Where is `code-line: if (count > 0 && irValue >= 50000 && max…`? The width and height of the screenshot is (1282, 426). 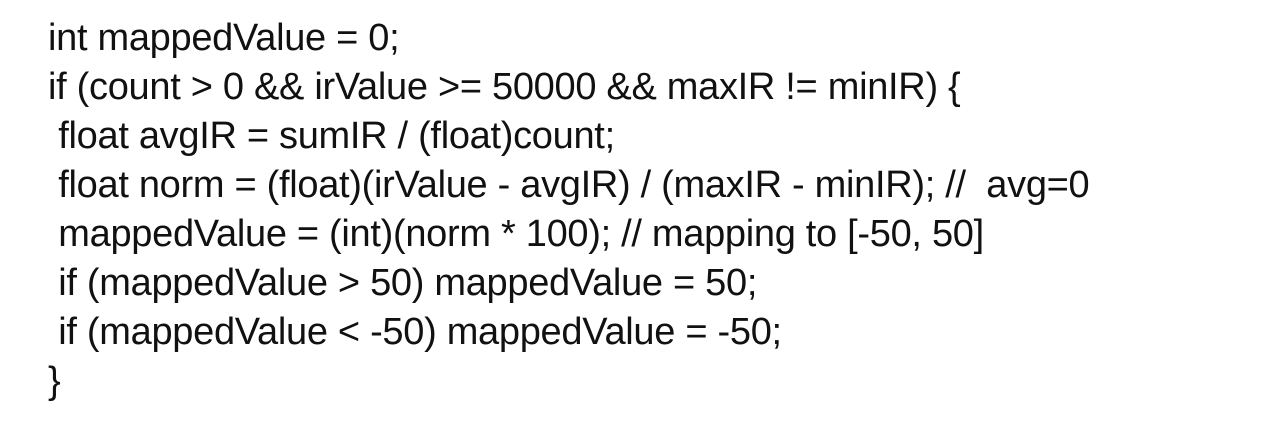
code-line: if (count > 0 && irValue >= 50000 && max… is located at coordinates (504, 87).